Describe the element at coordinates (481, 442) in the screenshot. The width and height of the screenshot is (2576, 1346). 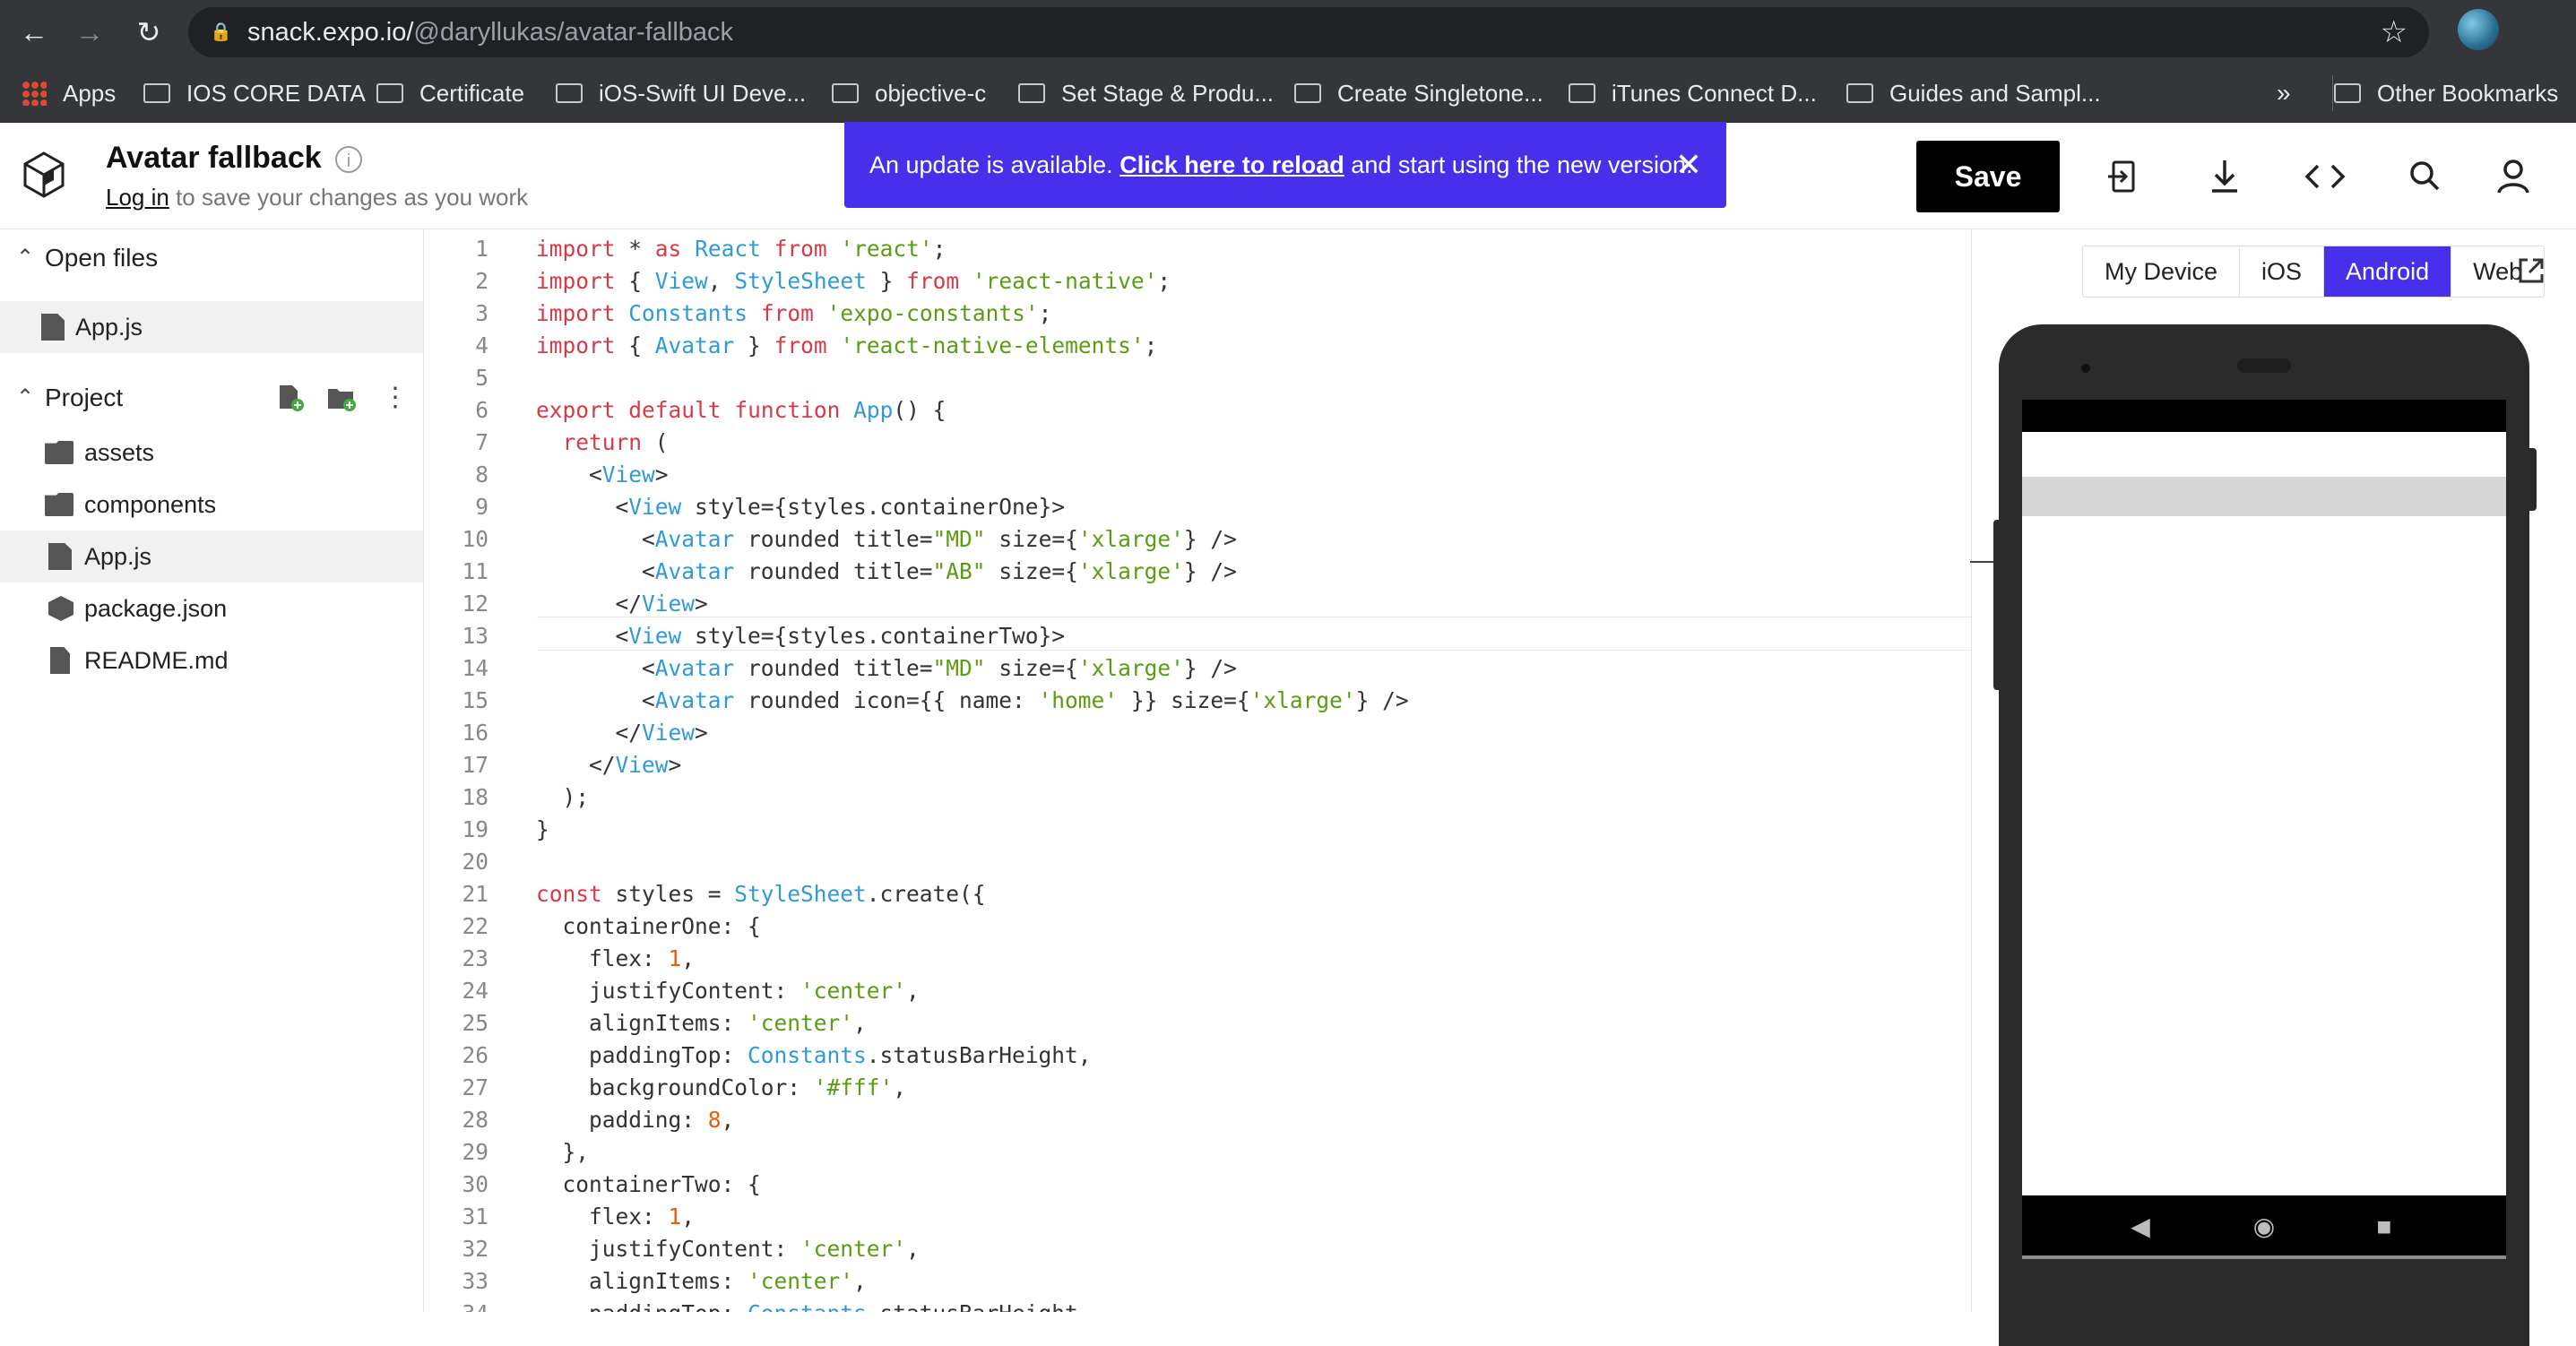
I see `line-number: 7` at that location.